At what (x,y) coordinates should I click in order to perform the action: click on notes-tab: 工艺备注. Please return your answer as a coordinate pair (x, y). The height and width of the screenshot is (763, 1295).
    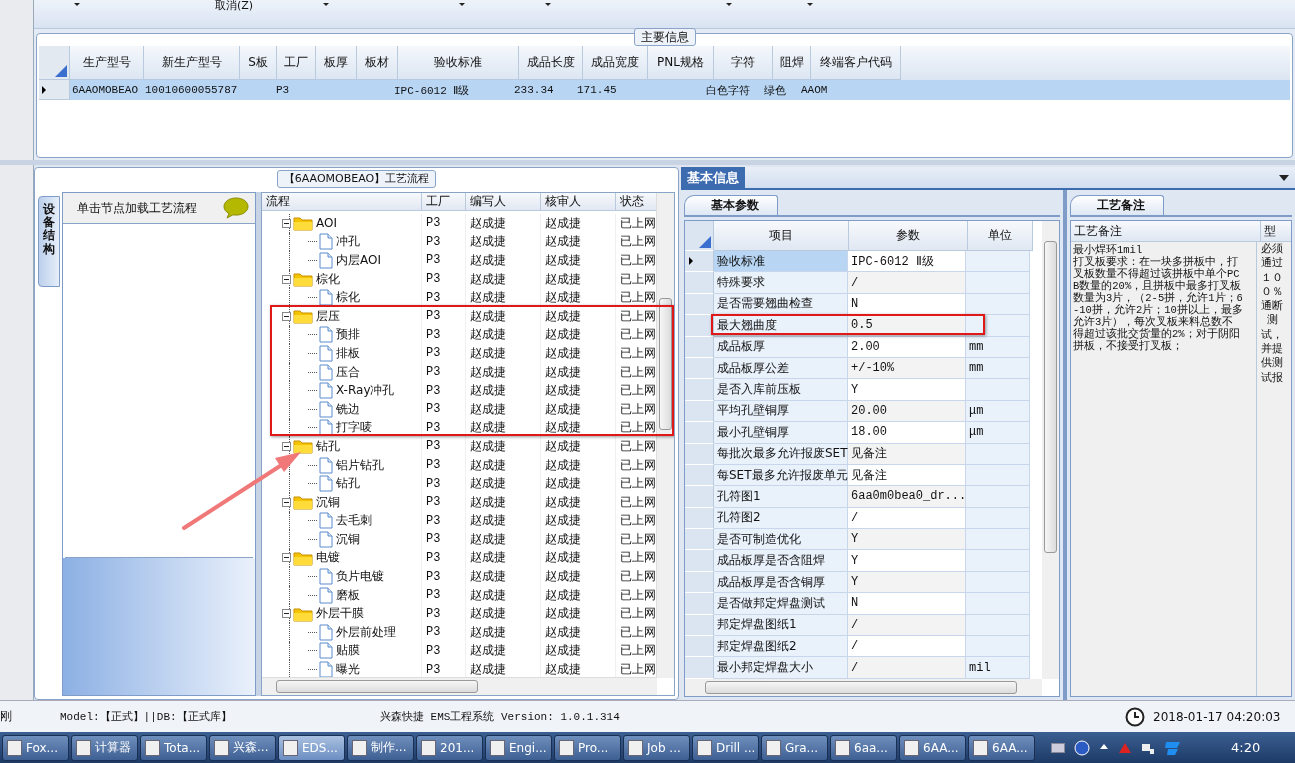
    Looking at the image, I should click on (1117, 205).